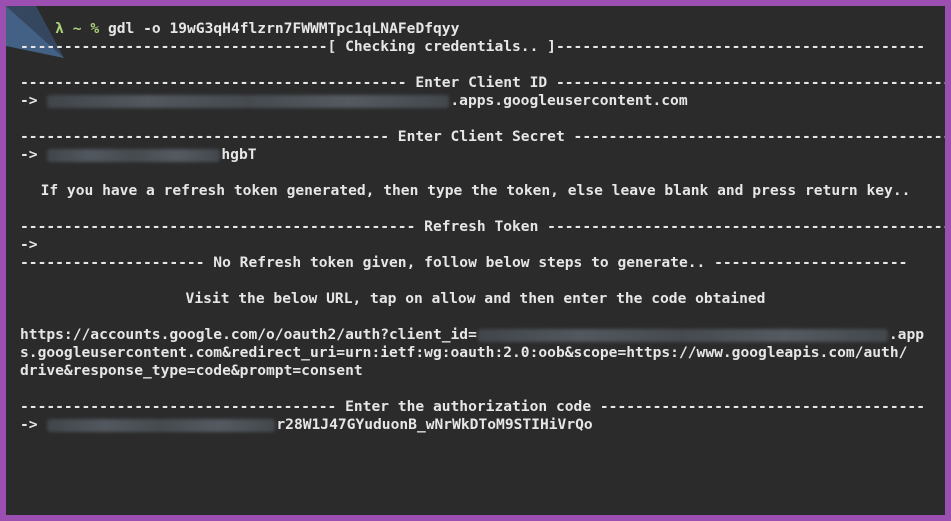  I want to click on prompt-tilde: ~, so click(77, 28).